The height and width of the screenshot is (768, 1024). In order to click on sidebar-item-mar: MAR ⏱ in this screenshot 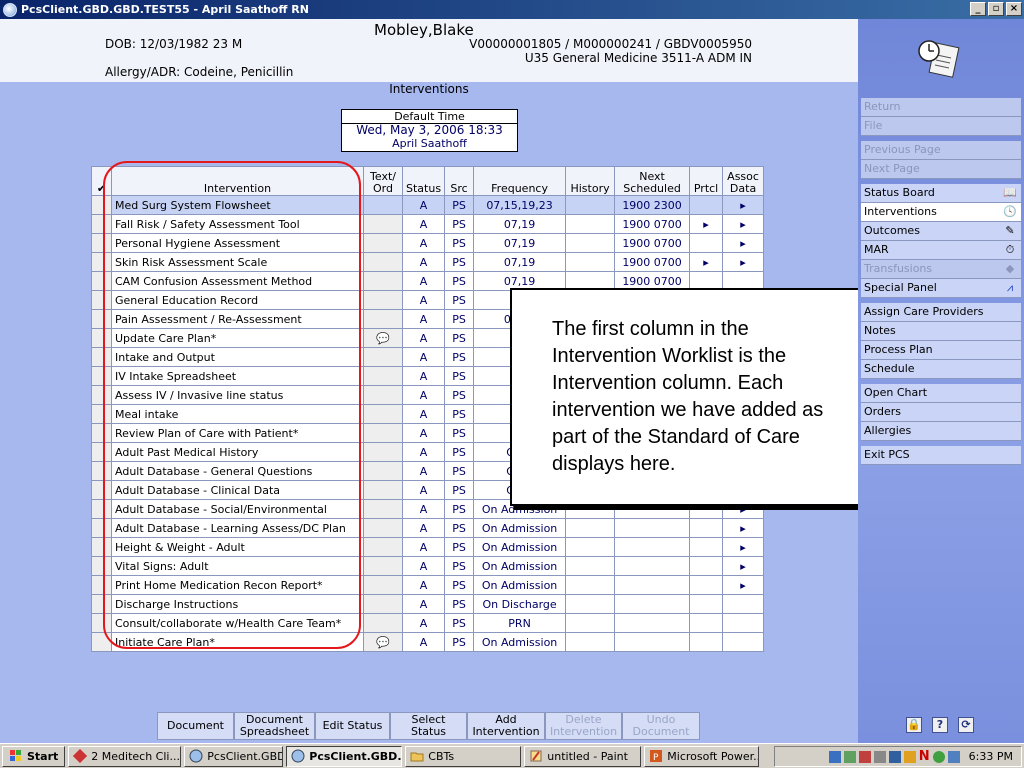, I will do `click(941, 250)`.